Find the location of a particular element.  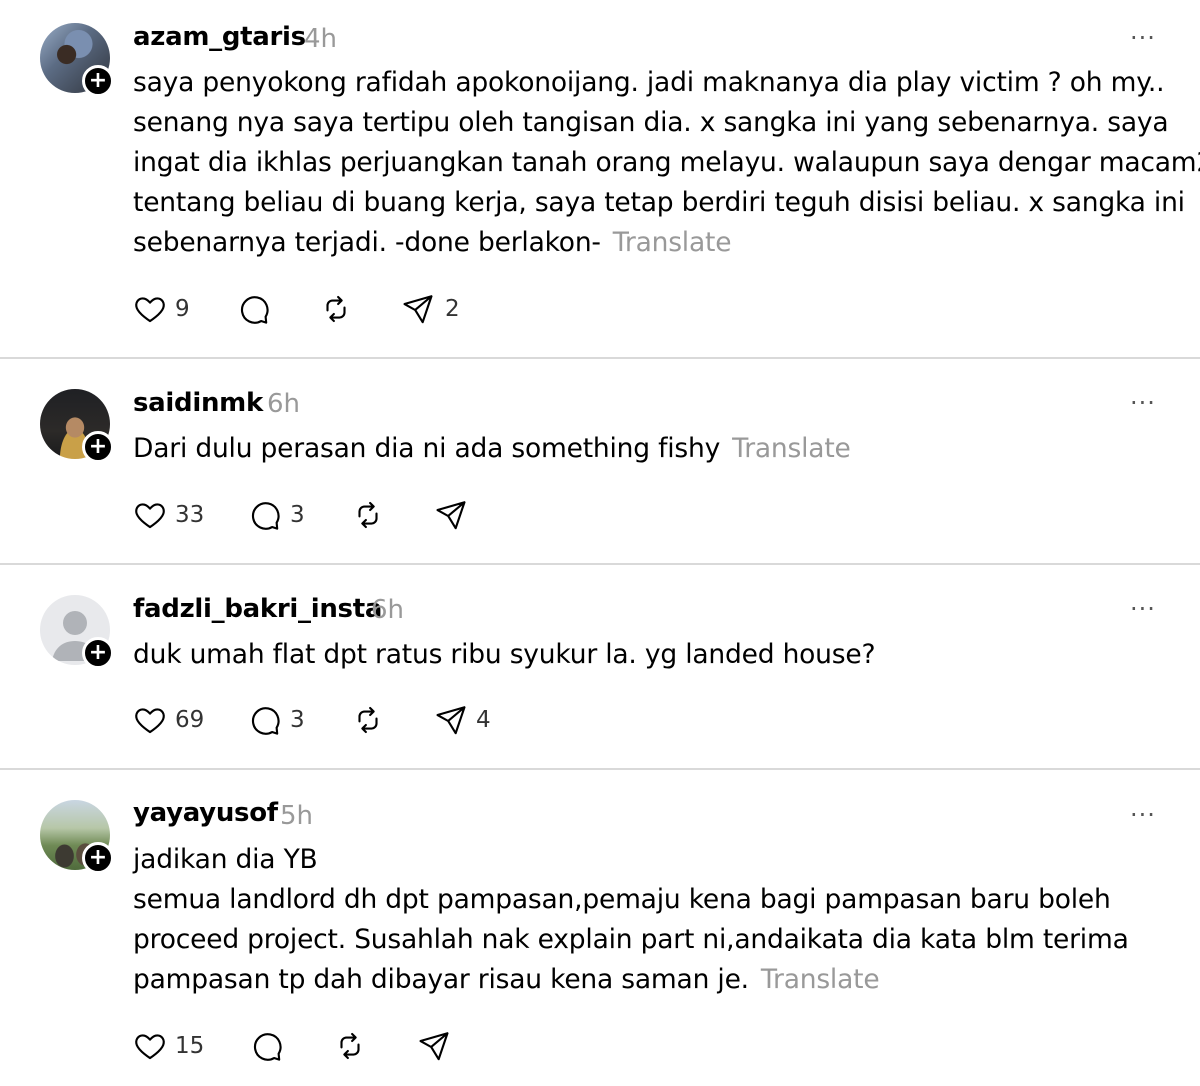

username: fadzli_bakri_insta is located at coordinates (257, 609).